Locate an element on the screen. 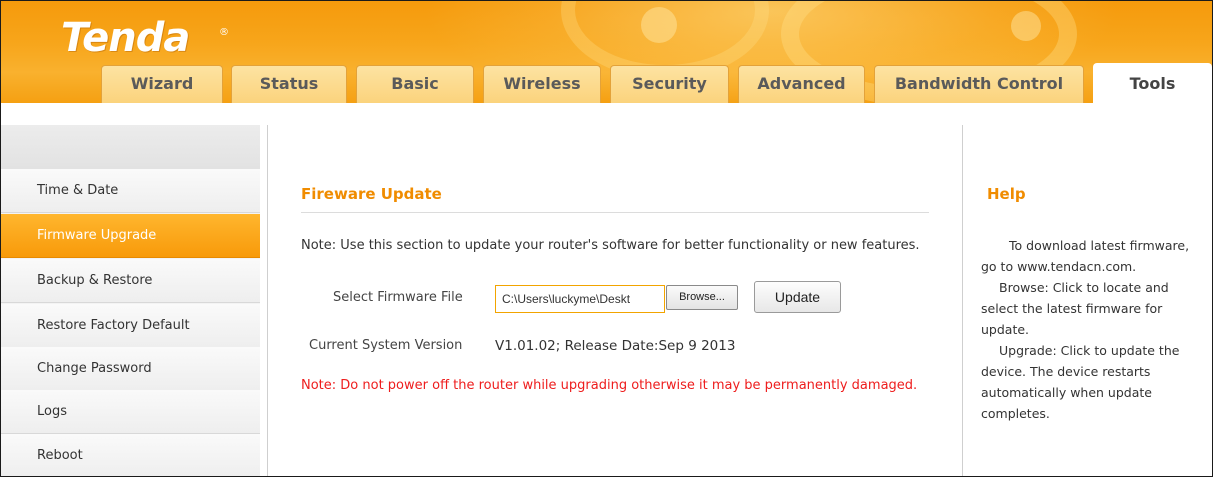 The height and width of the screenshot is (477, 1213). tab-bandwidth-control: Bandwidth Control is located at coordinates (979, 84).